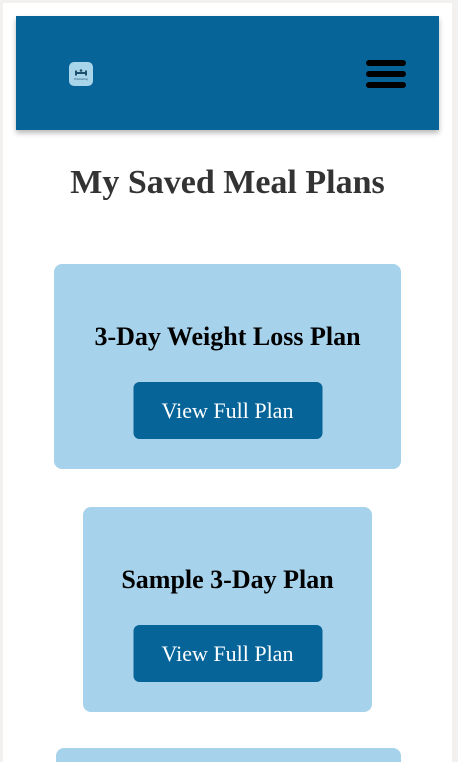 Image resolution: width=458 pixels, height=762 pixels. What do you see at coordinates (227, 182) in the screenshot?
I see `page-title: My Saved Meal Plans` at bounding box center [227, 182].